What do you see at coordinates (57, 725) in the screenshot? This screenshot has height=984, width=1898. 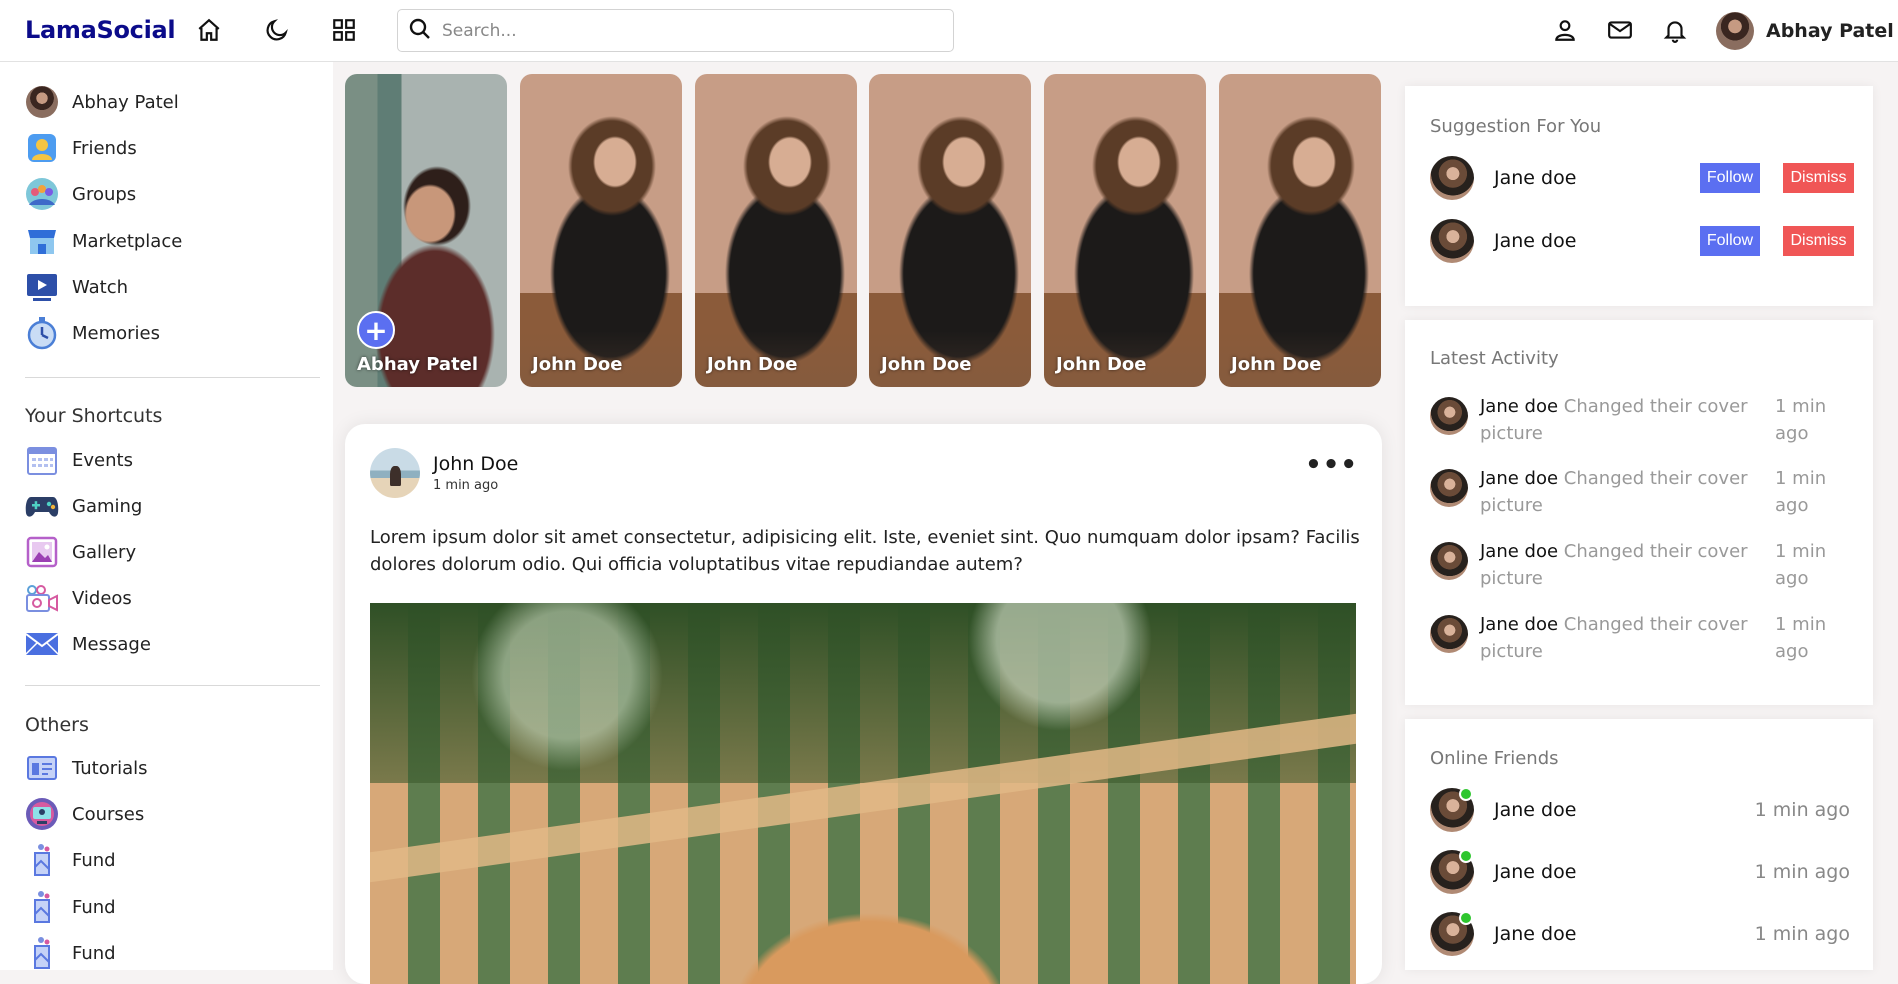 I see `others-title: Others` at bounding box center [57, 725].